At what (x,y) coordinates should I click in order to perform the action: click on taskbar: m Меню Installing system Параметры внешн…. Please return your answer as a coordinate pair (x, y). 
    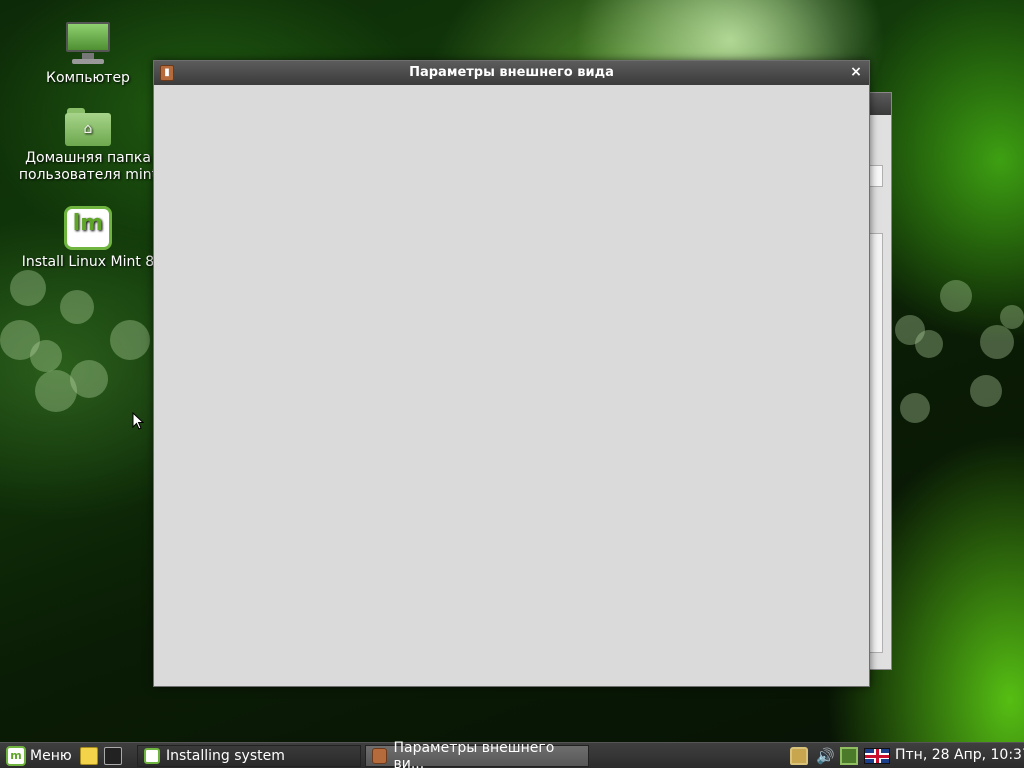
    Looking at the image, I should click on (512, 754).